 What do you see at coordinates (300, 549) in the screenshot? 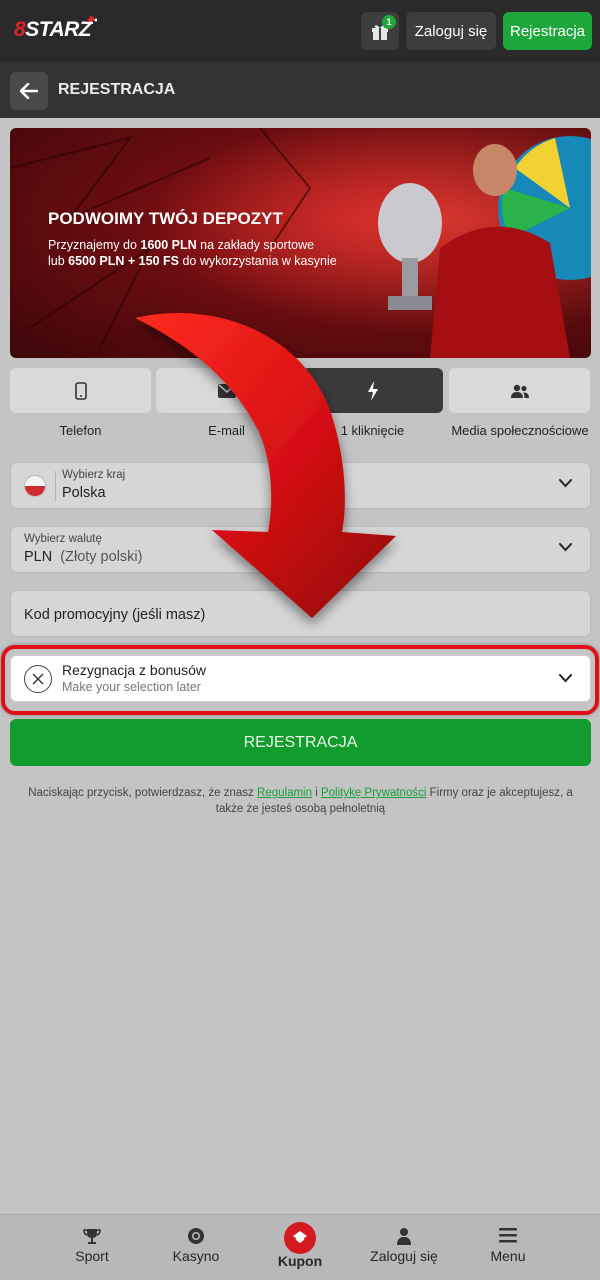
I see `currency-select: Wybierz walutę PLN (Złoty polski)` at bounding box center [300, 549].